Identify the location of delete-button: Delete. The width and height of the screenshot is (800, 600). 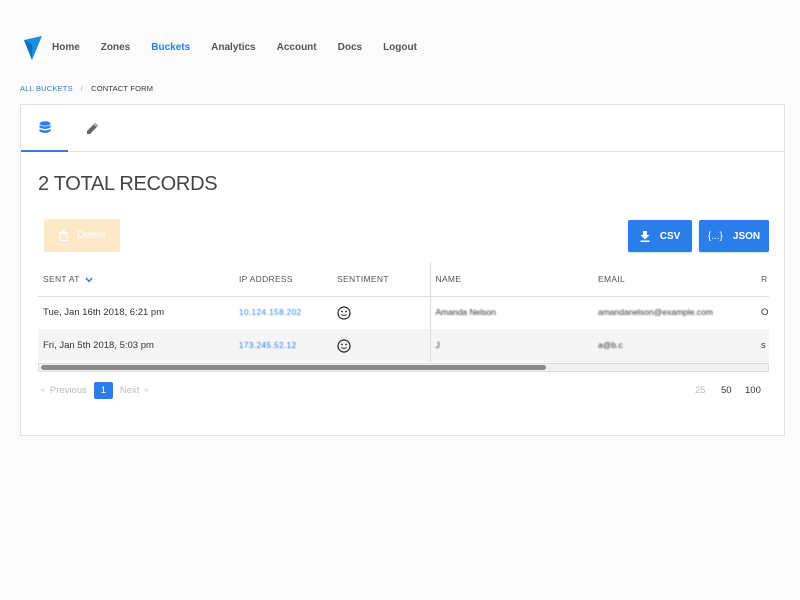
(82, 235).